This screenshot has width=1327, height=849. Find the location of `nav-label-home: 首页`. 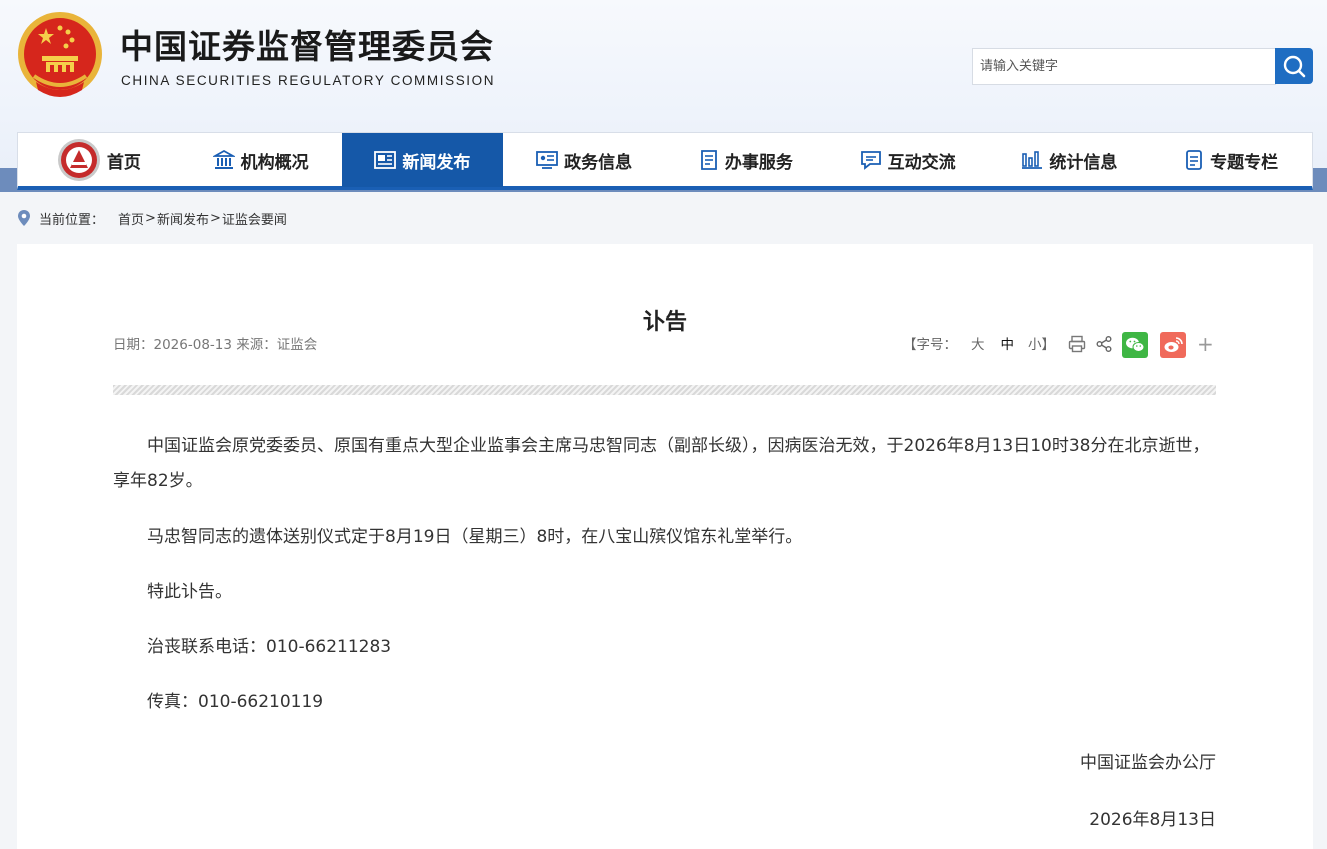

nav-label-home: 首页 is located at coordinates (123, 162).